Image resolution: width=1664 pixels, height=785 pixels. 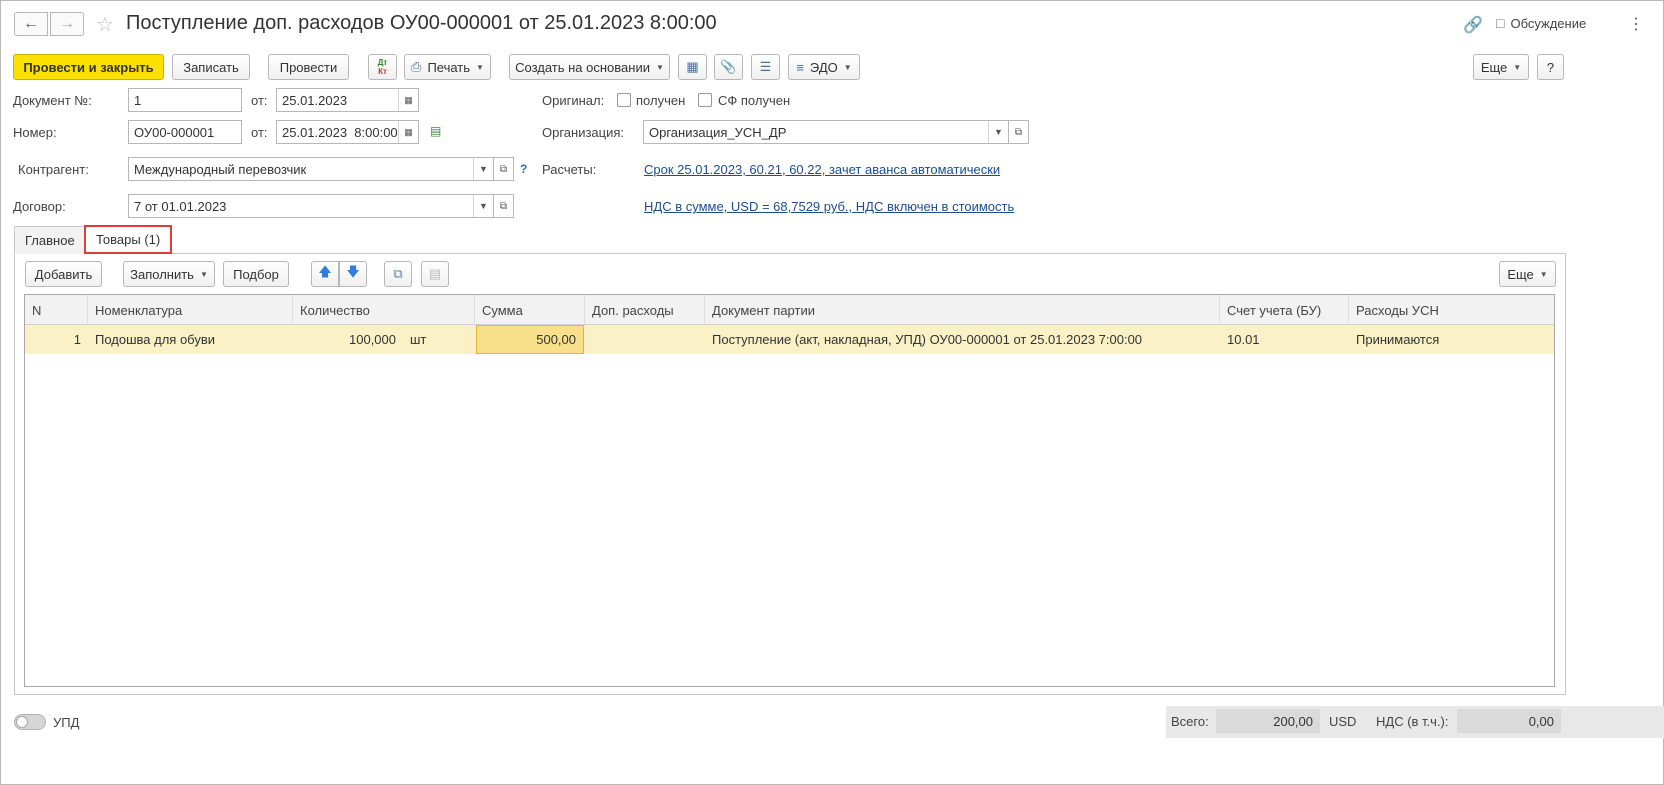 I want to click on original-received-label: получен, so click(x=661, y=100).